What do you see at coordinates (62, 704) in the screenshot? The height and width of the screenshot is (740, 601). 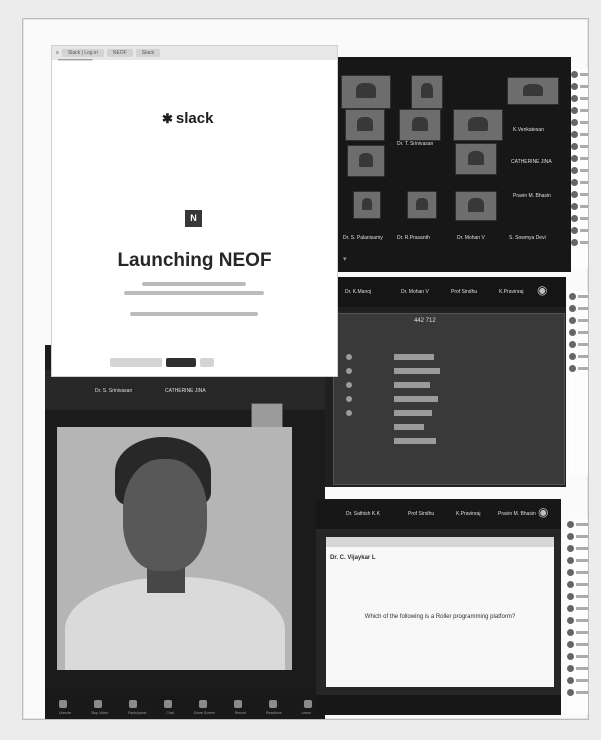 I see `mic-icon` at bounding box center [62, 704].